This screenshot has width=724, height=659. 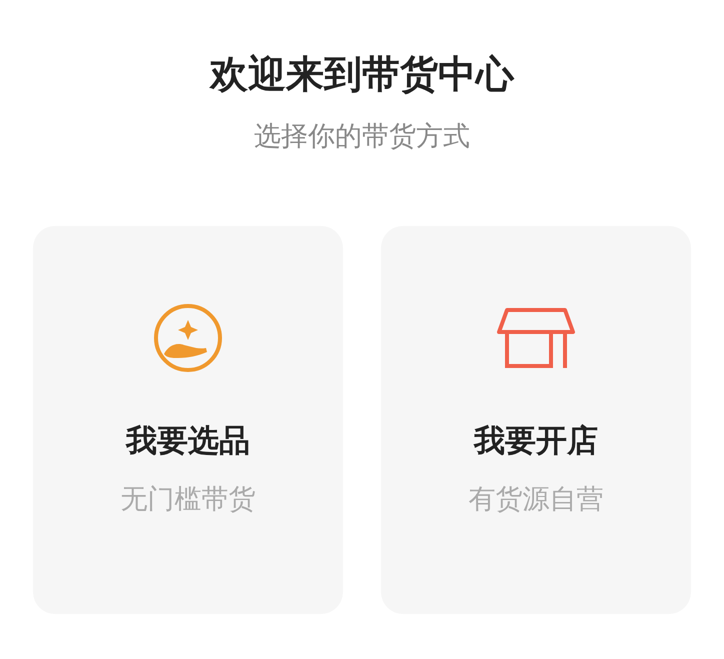 What do you see at coordinates (188, 499) in the screenshot?
I see `option-subtitle: 无门槛带货` at bounding box center [188, 499].